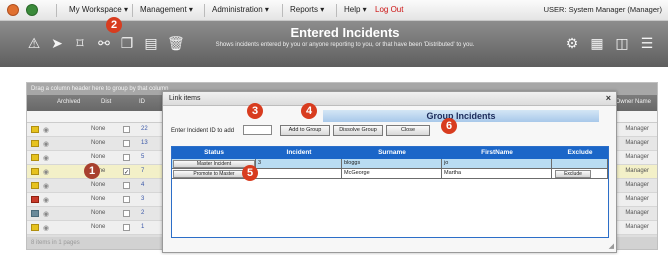  I want to click on exclude-cell: Exclude, so click(580, 174).